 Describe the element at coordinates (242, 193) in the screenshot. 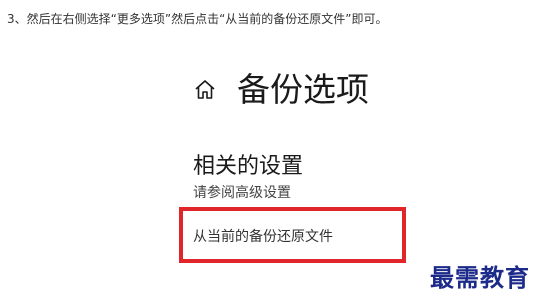

I see `advanced-settings-link: 请参阅高级设置` at that location.